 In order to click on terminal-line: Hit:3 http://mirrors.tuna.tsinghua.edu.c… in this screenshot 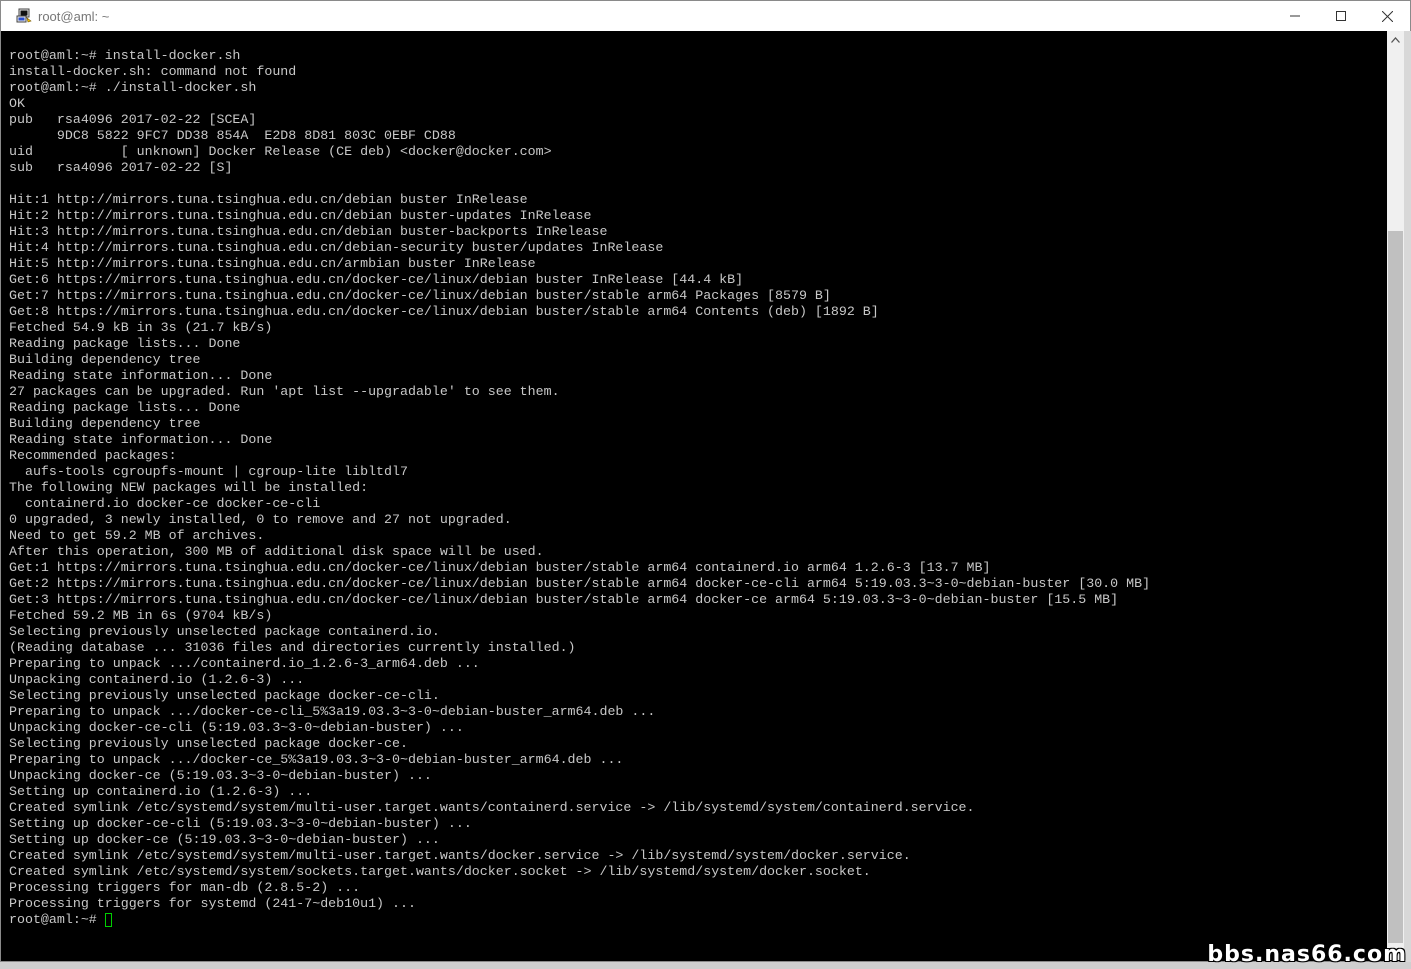, I will do `click(308, 231)`.